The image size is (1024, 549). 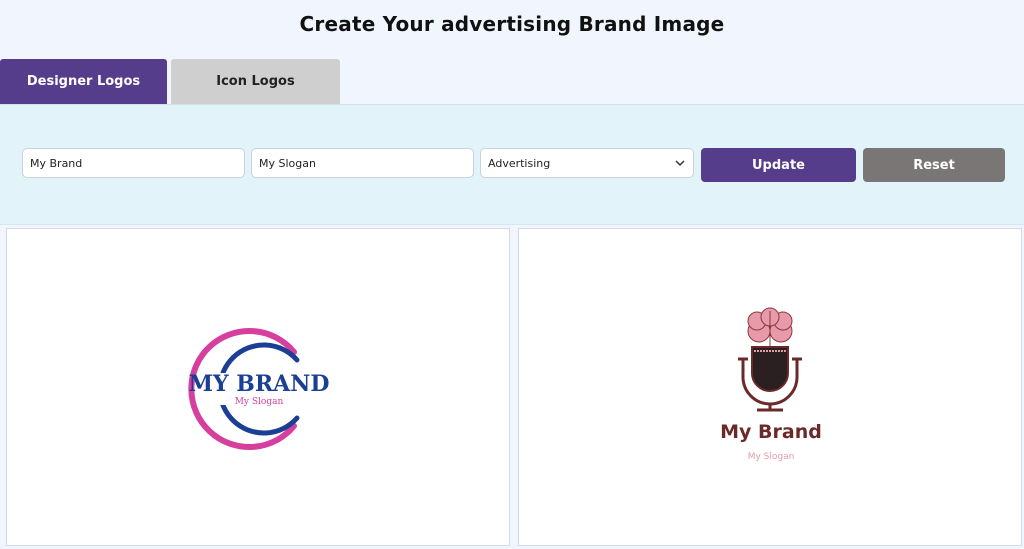 I want to click on reset-button: Reset, so click(x=934, y=165).